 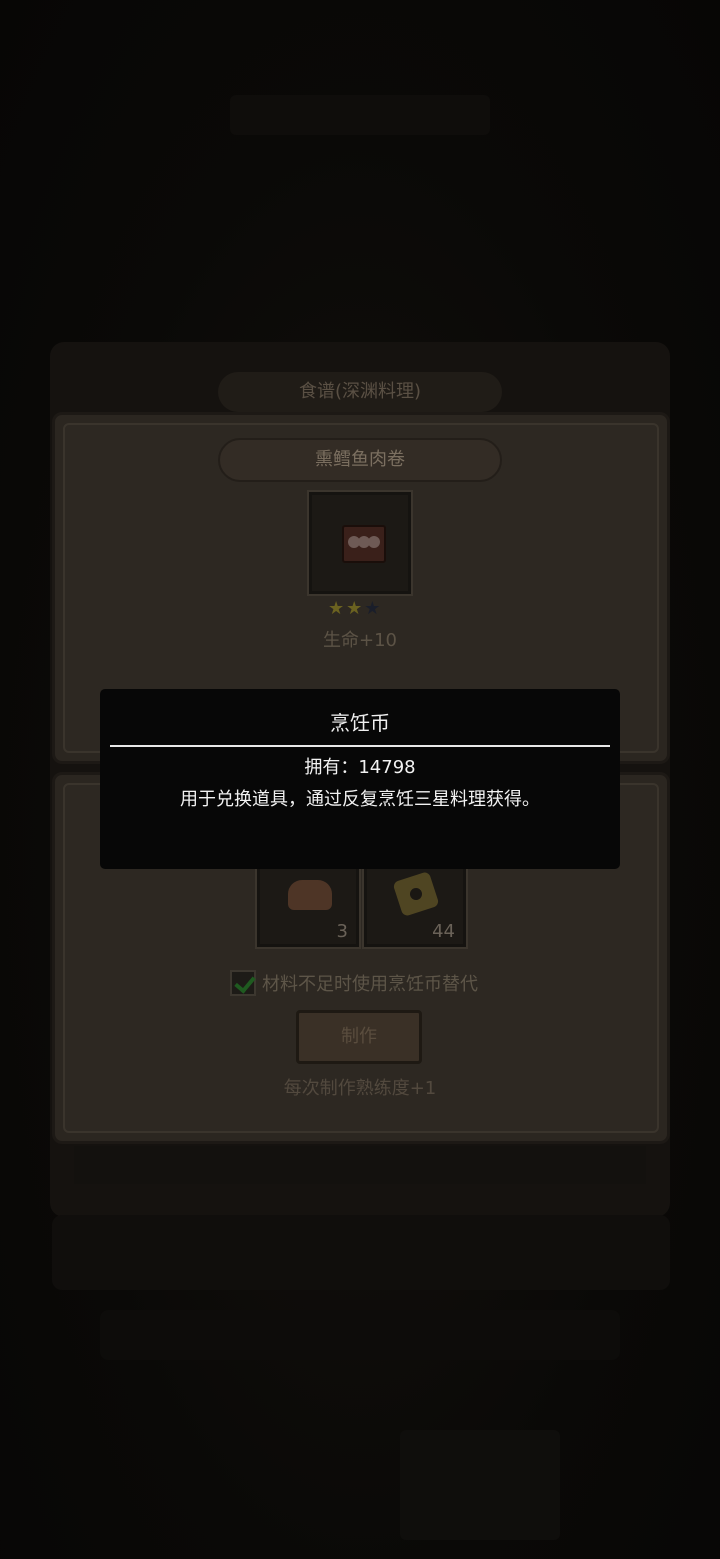 What do you see at coordinates (360, 1088) in the screenshot?
I see `proficiency-note: 每次制作熟练度+1` at bounding box center [360, 1088].